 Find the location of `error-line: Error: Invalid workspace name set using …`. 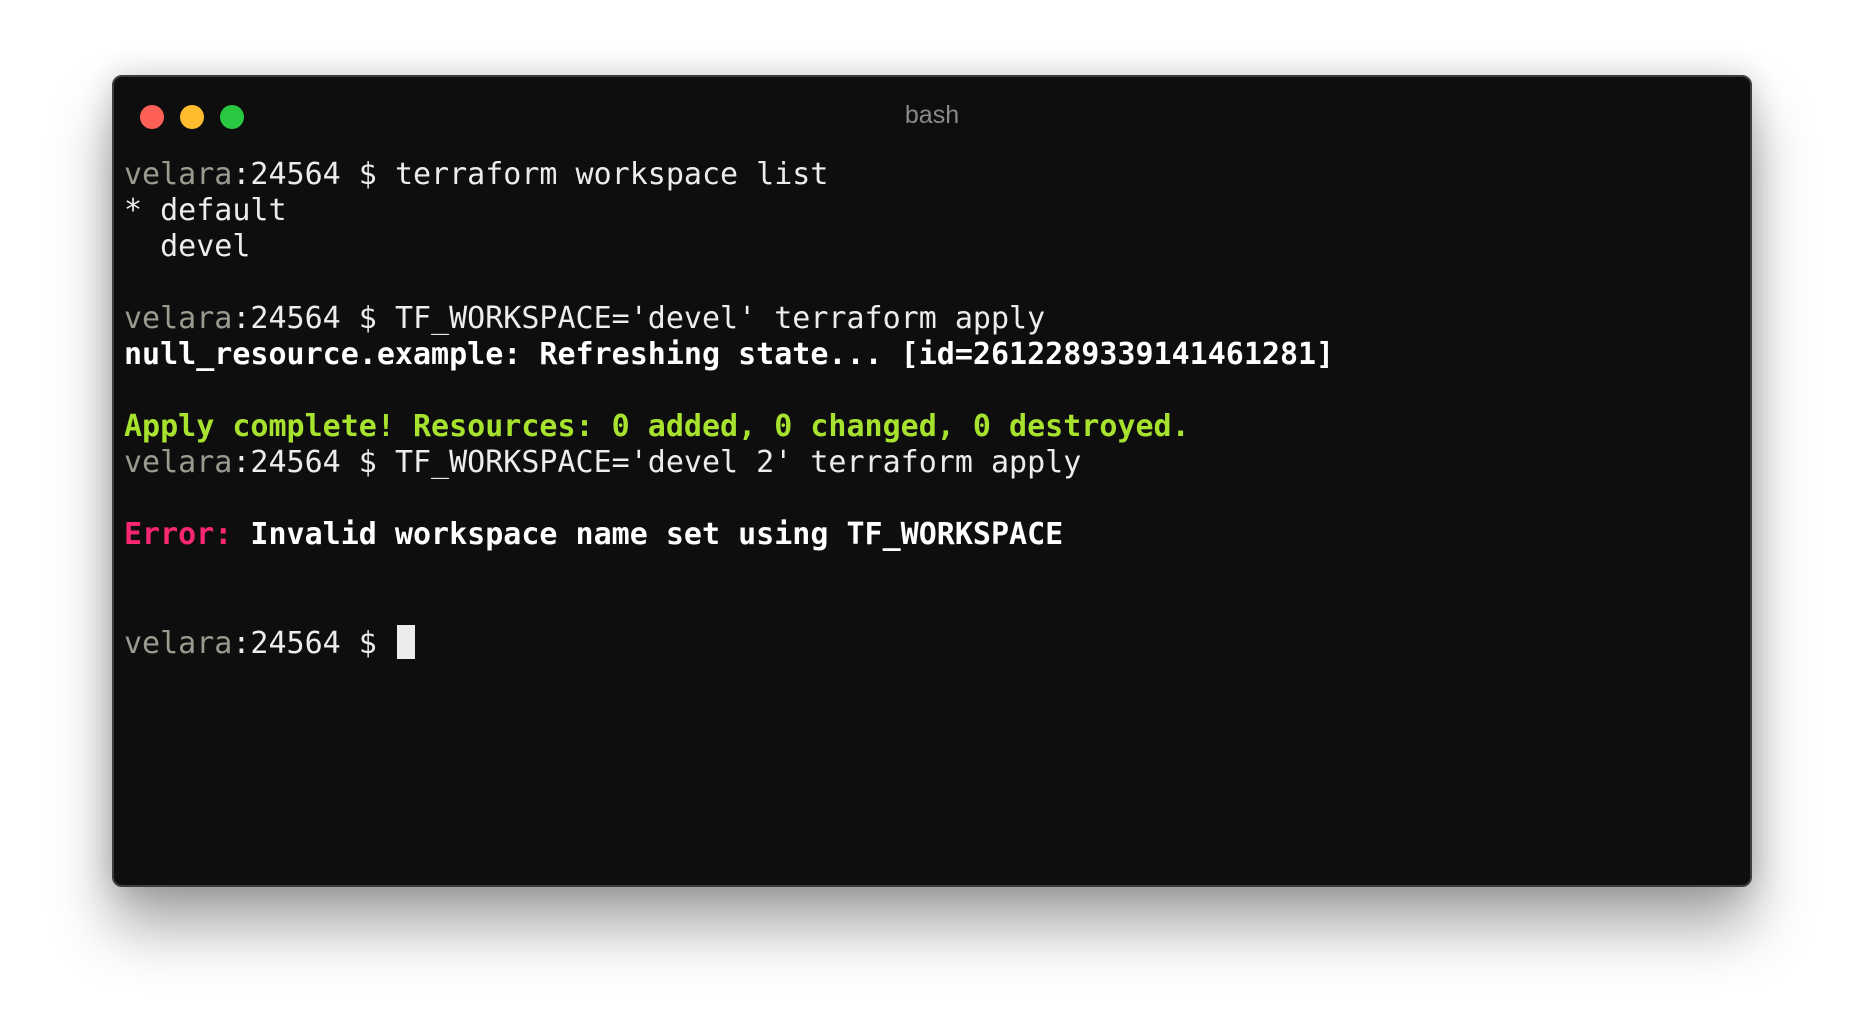

error-line: Error: Invalid workspace name set using … is located at coordinates (932, 535).